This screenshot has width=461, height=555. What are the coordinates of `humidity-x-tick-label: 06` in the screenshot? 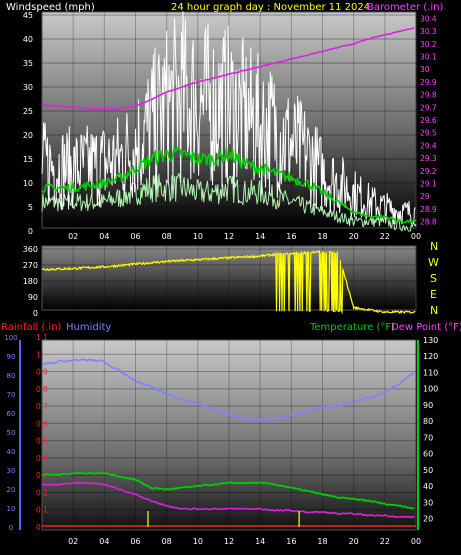 It's located at (135, 541).